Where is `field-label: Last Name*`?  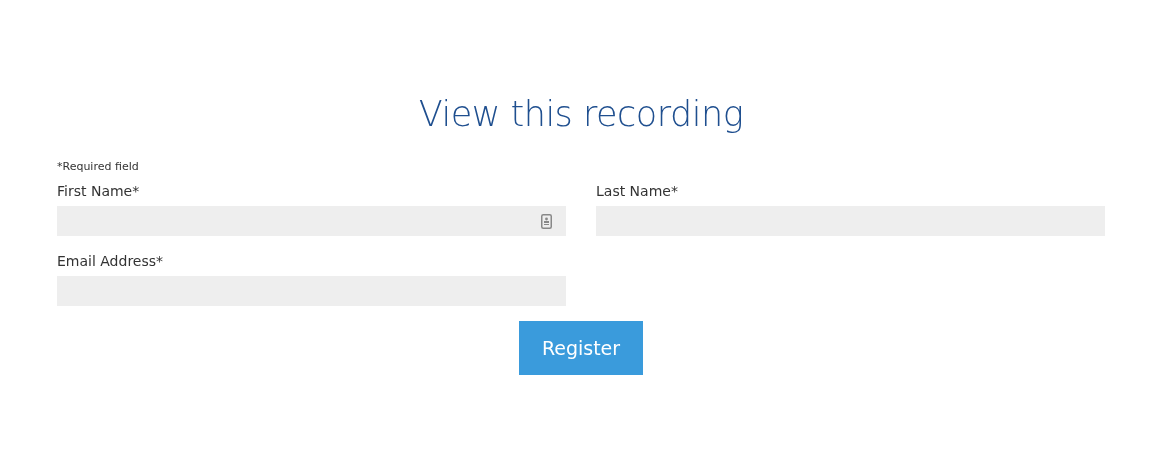
field-label: Last Name* is located at coordinates (637, 191).